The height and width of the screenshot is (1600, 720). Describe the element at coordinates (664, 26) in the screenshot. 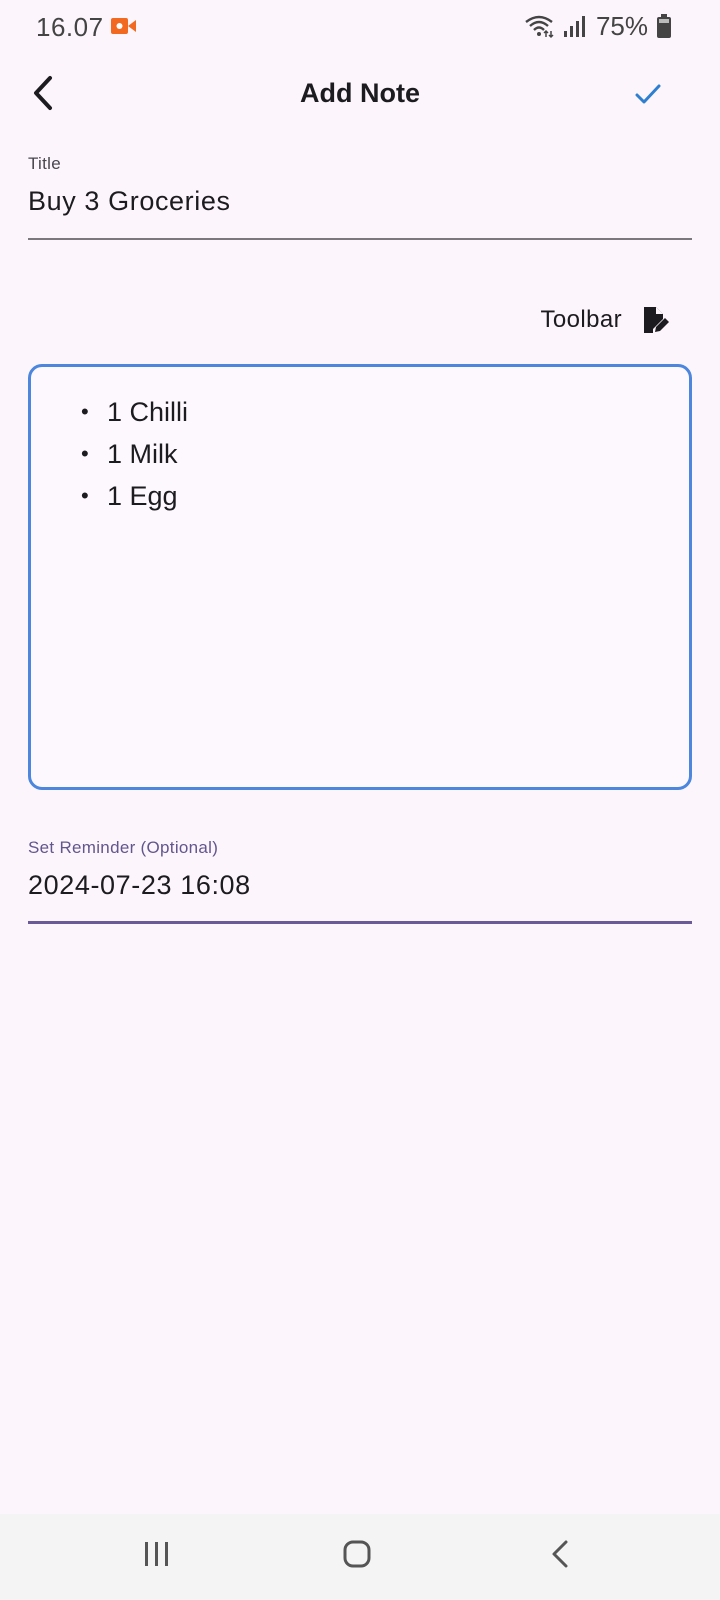

I see `battery-icon` at that location.